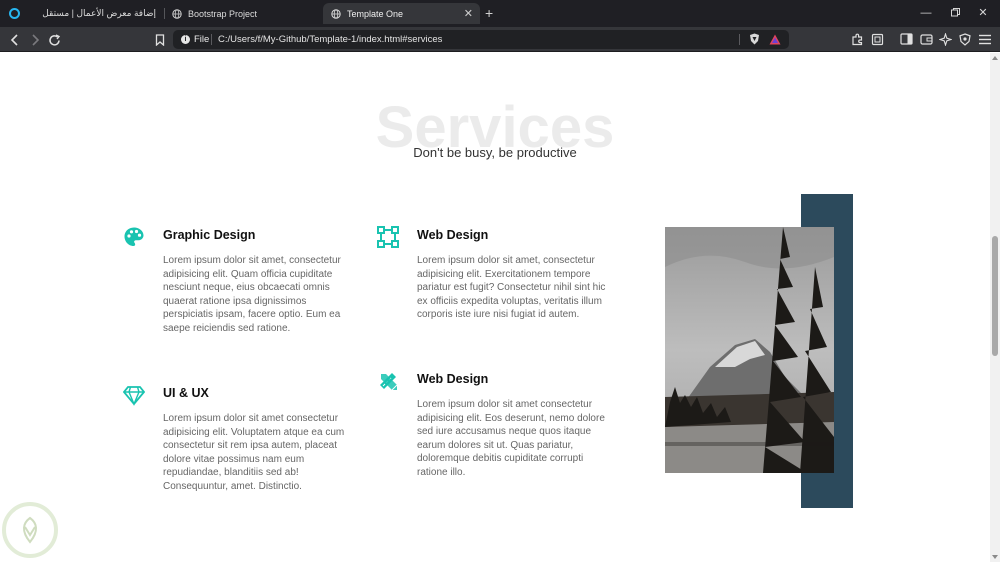  Describe the element at coordinates (134, 396) in the screenshot. I see `diamond-icon` at that location.